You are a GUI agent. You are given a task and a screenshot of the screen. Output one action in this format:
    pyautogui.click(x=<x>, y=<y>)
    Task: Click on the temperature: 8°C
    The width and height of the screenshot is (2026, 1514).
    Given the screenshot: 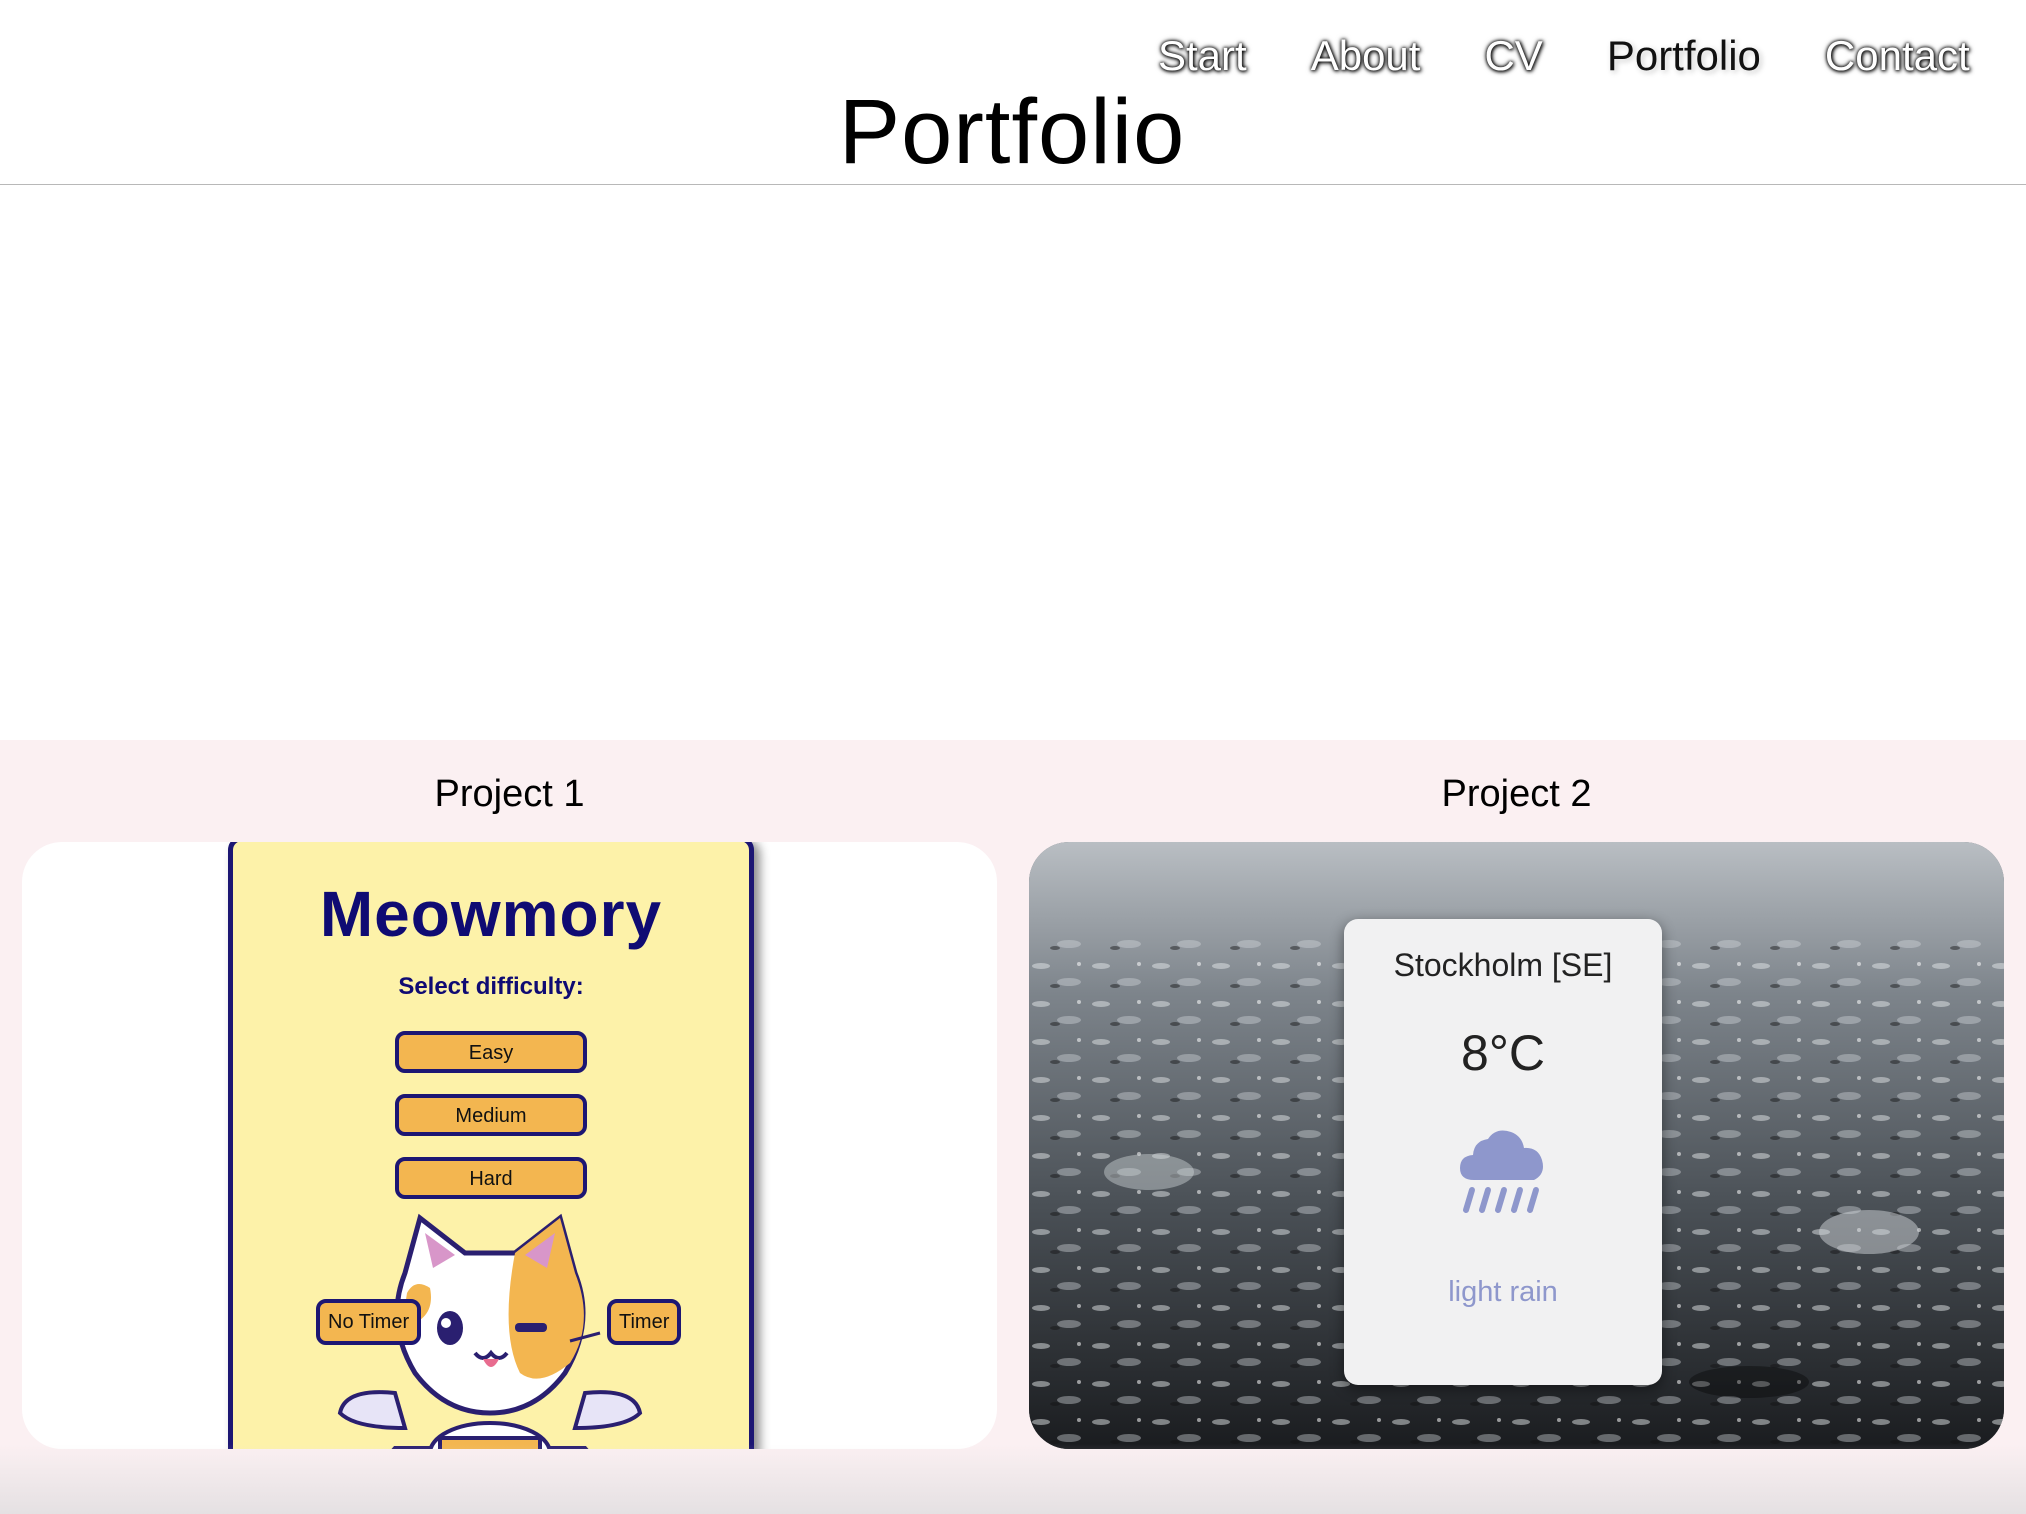 What is the action you would take?
    pyautogui.click(x=1503, y=1053)
    